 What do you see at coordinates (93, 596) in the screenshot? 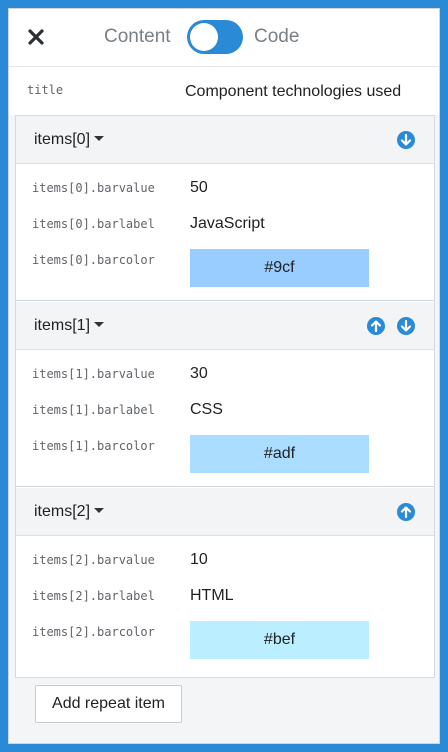
I see `barlabel-key: items[2].barlabel` at bounding box center [93, 596].